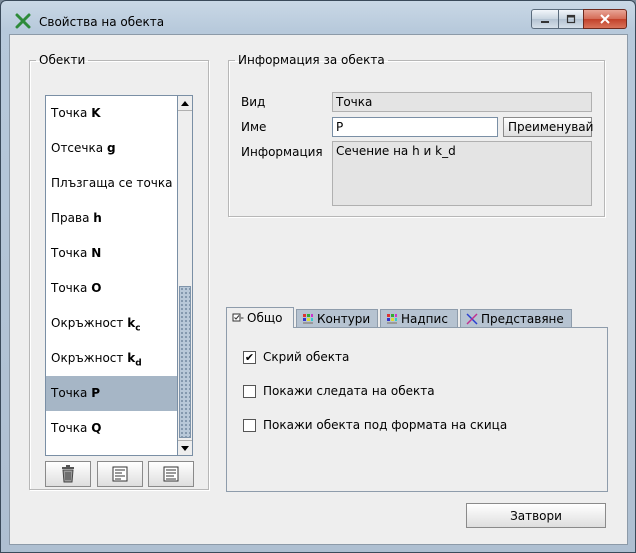  I want to click on object-type: Права, so click(70, 218).